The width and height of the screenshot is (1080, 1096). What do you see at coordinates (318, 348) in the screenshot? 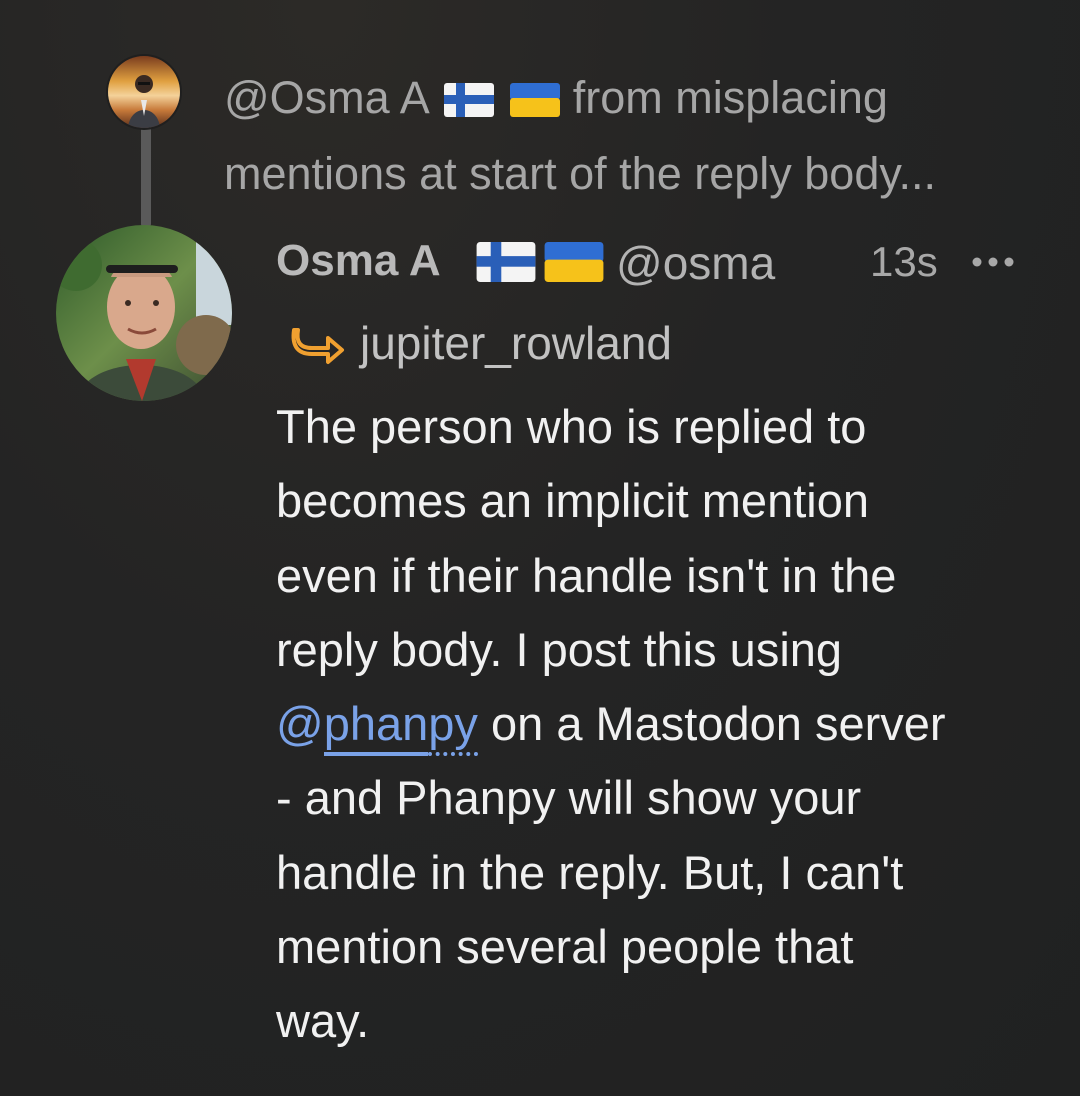
I see `reply-arrow-icon` at bounding box center [318, 348].